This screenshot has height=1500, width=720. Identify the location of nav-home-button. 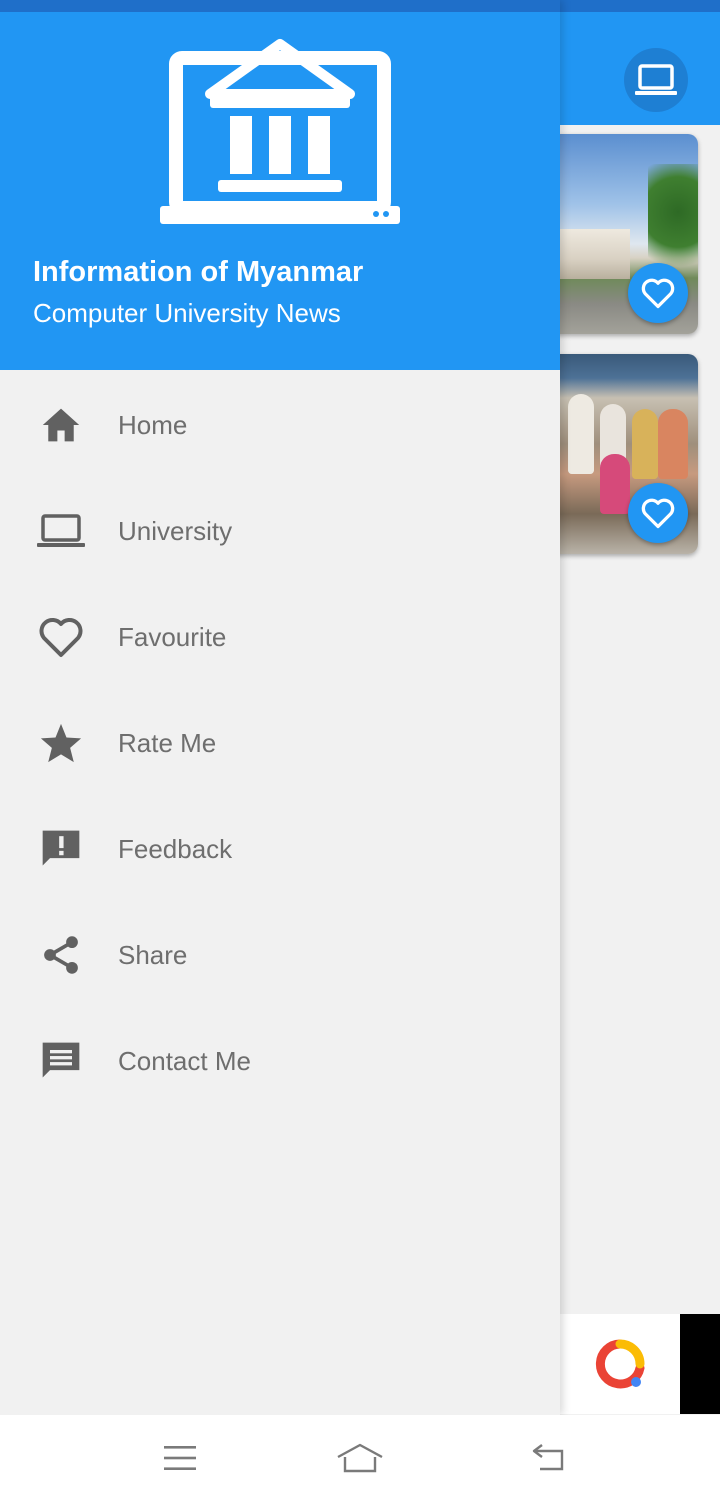
(360, 1458).